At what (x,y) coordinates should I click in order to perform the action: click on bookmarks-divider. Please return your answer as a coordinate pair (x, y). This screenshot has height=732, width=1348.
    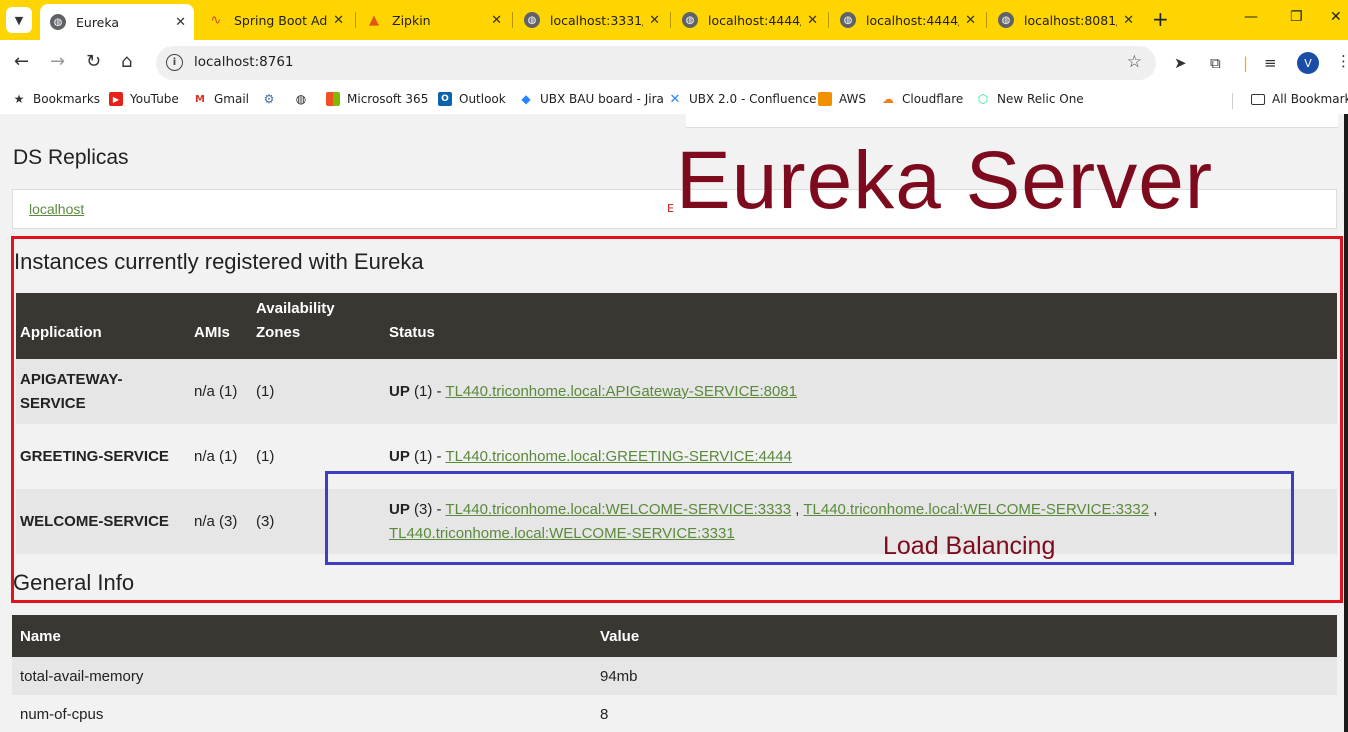
    Looking at the image, I should click on (1232, 101).